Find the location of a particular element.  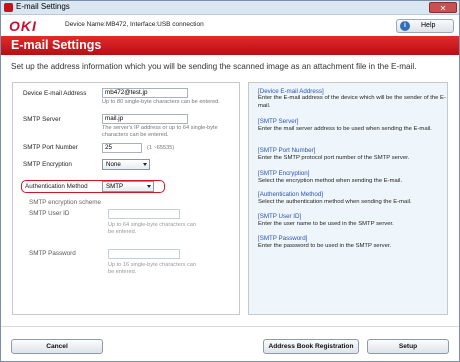

smtp-user-id-hint-2: be entered. is located at coordinates (122, 232).